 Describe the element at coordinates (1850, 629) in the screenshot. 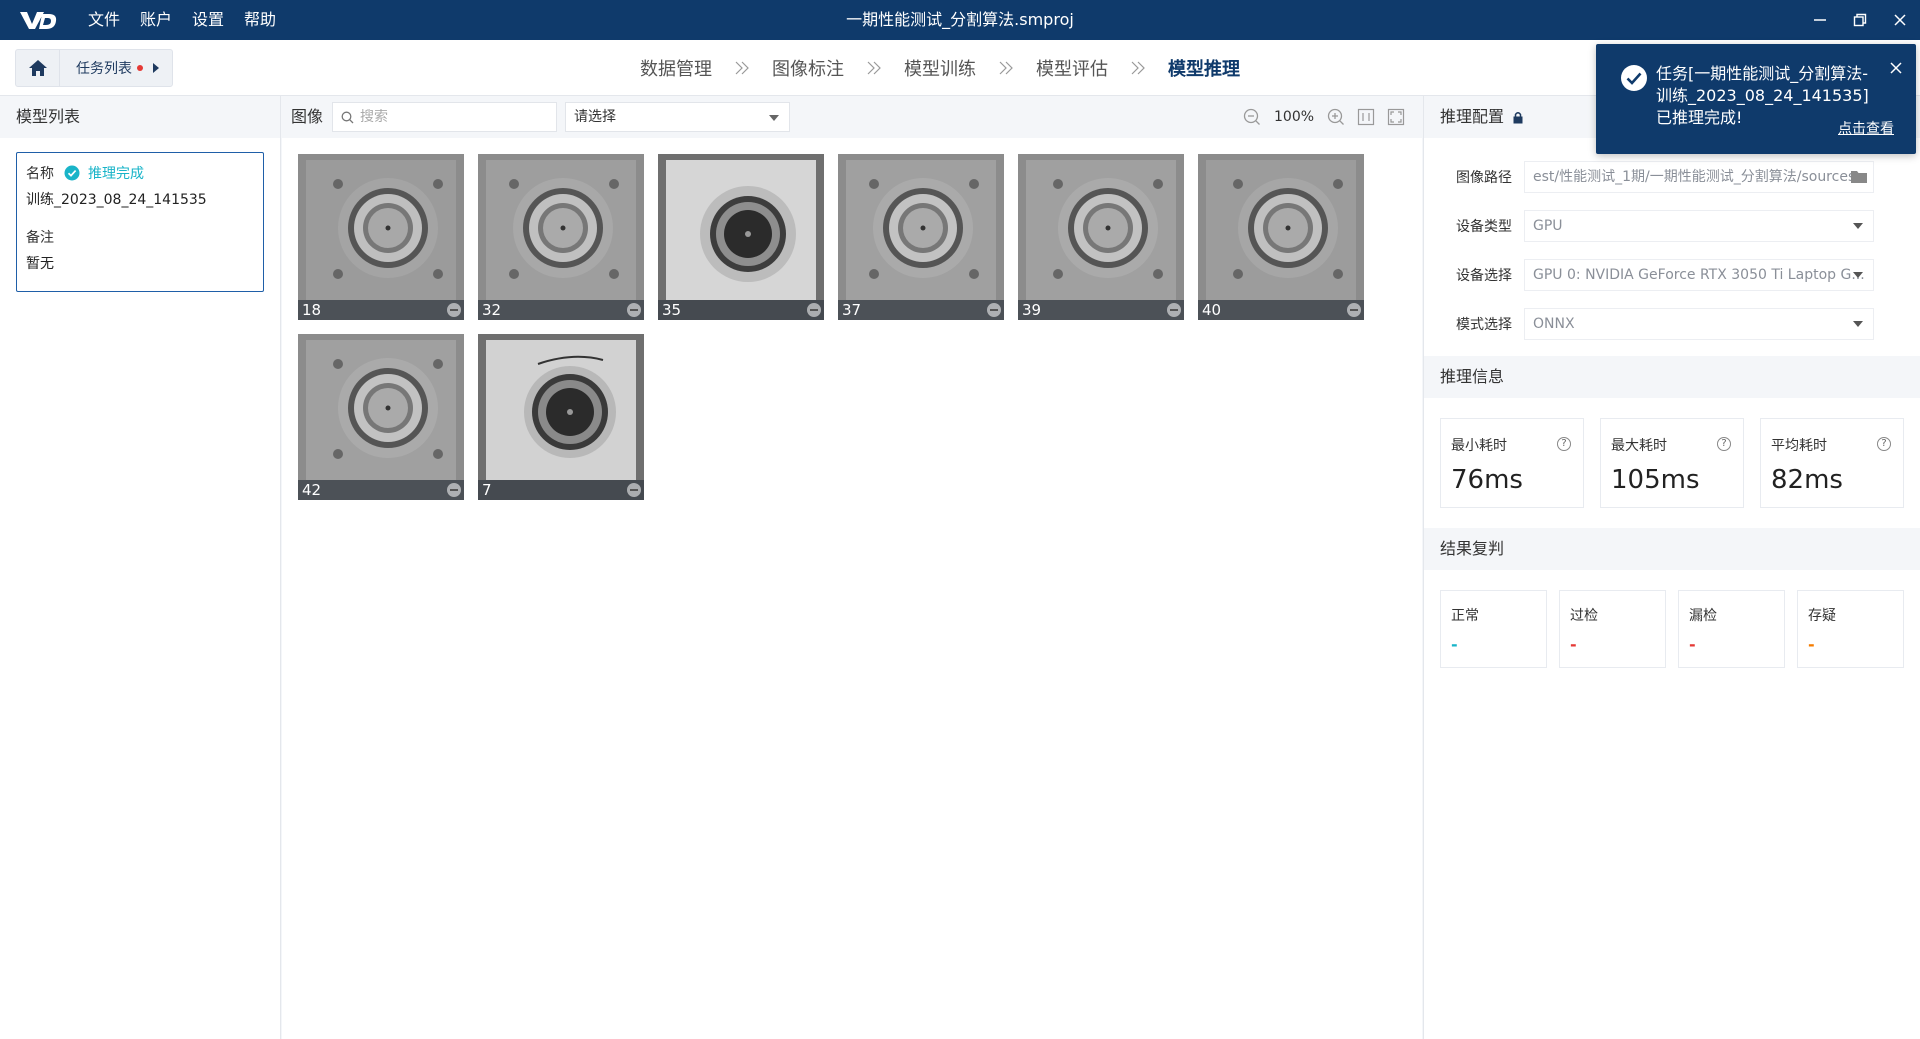

I see `review-card-doubt: 存疑 -` at that location.